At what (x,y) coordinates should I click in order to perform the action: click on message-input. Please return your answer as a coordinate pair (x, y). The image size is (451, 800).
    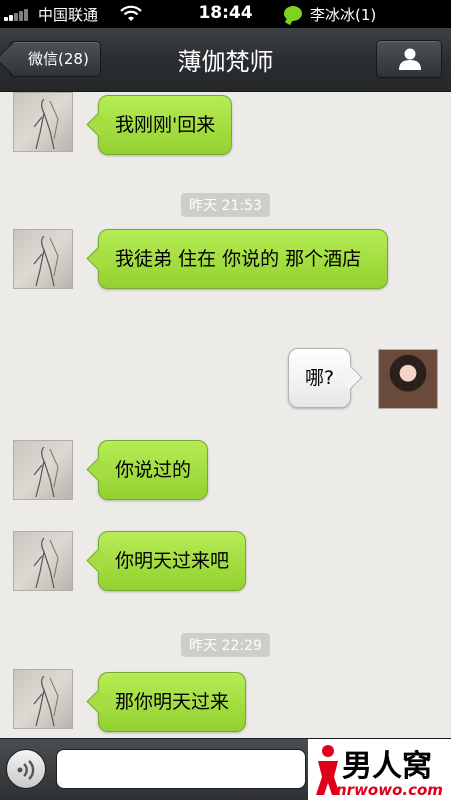
    Looking at the image, I should click on (181, 769).